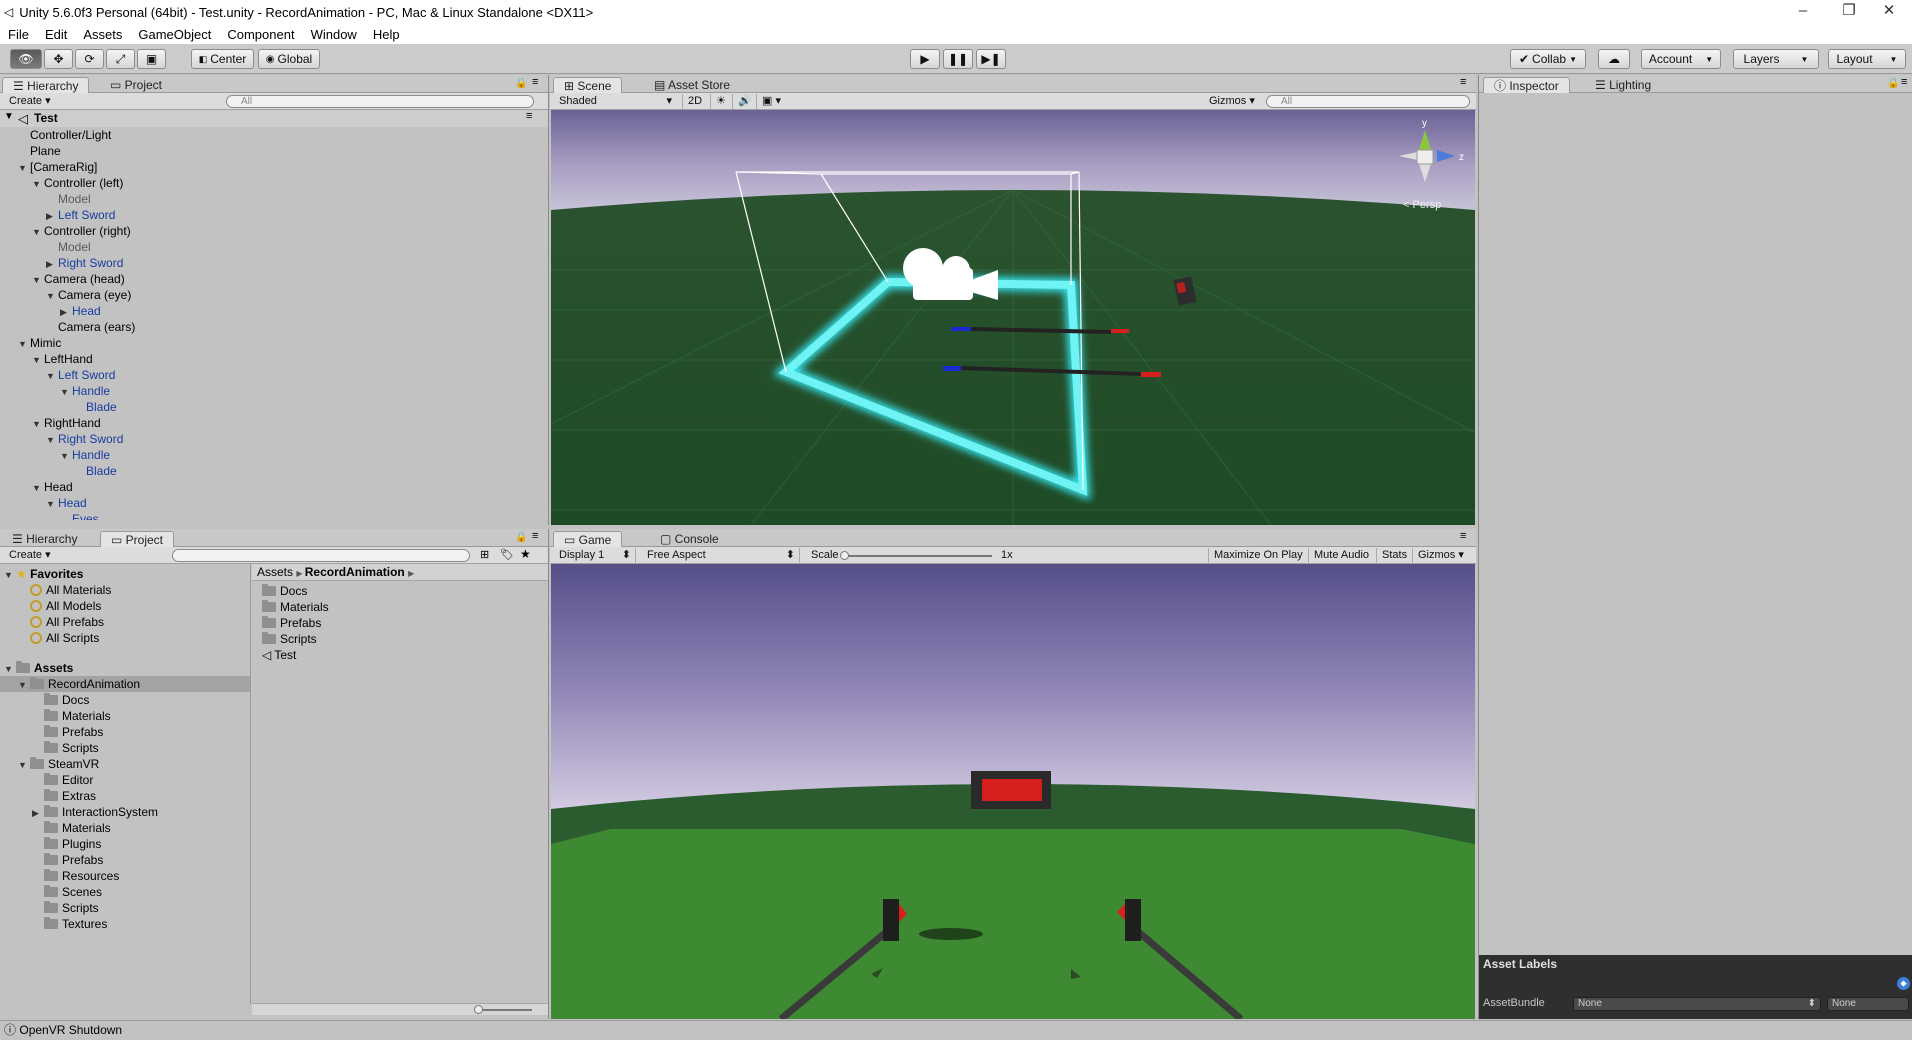  What do you see at coordinates (125, 764) in the screenshot?
I see `project-folder-item: ▼ SteamVR` at bounding box center [125, 764].